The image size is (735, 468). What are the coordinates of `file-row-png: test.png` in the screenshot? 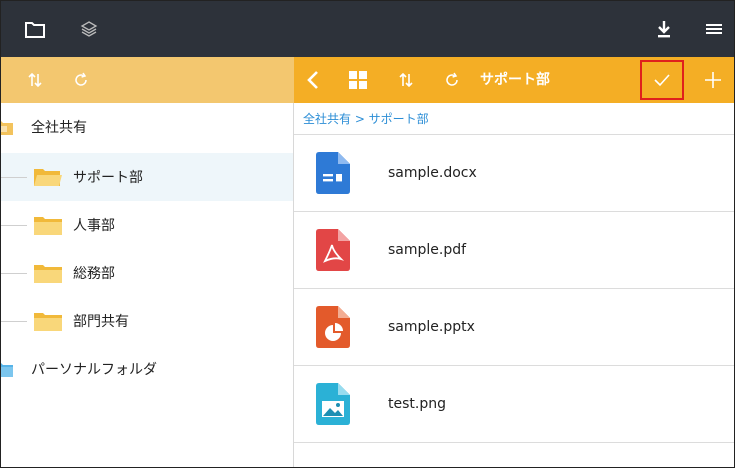 It's located at (514, 404).